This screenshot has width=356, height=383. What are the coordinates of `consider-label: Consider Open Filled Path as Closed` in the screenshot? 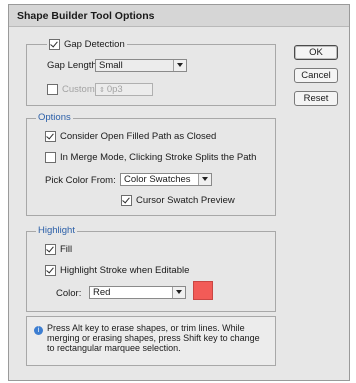 It's located at (138, 136).